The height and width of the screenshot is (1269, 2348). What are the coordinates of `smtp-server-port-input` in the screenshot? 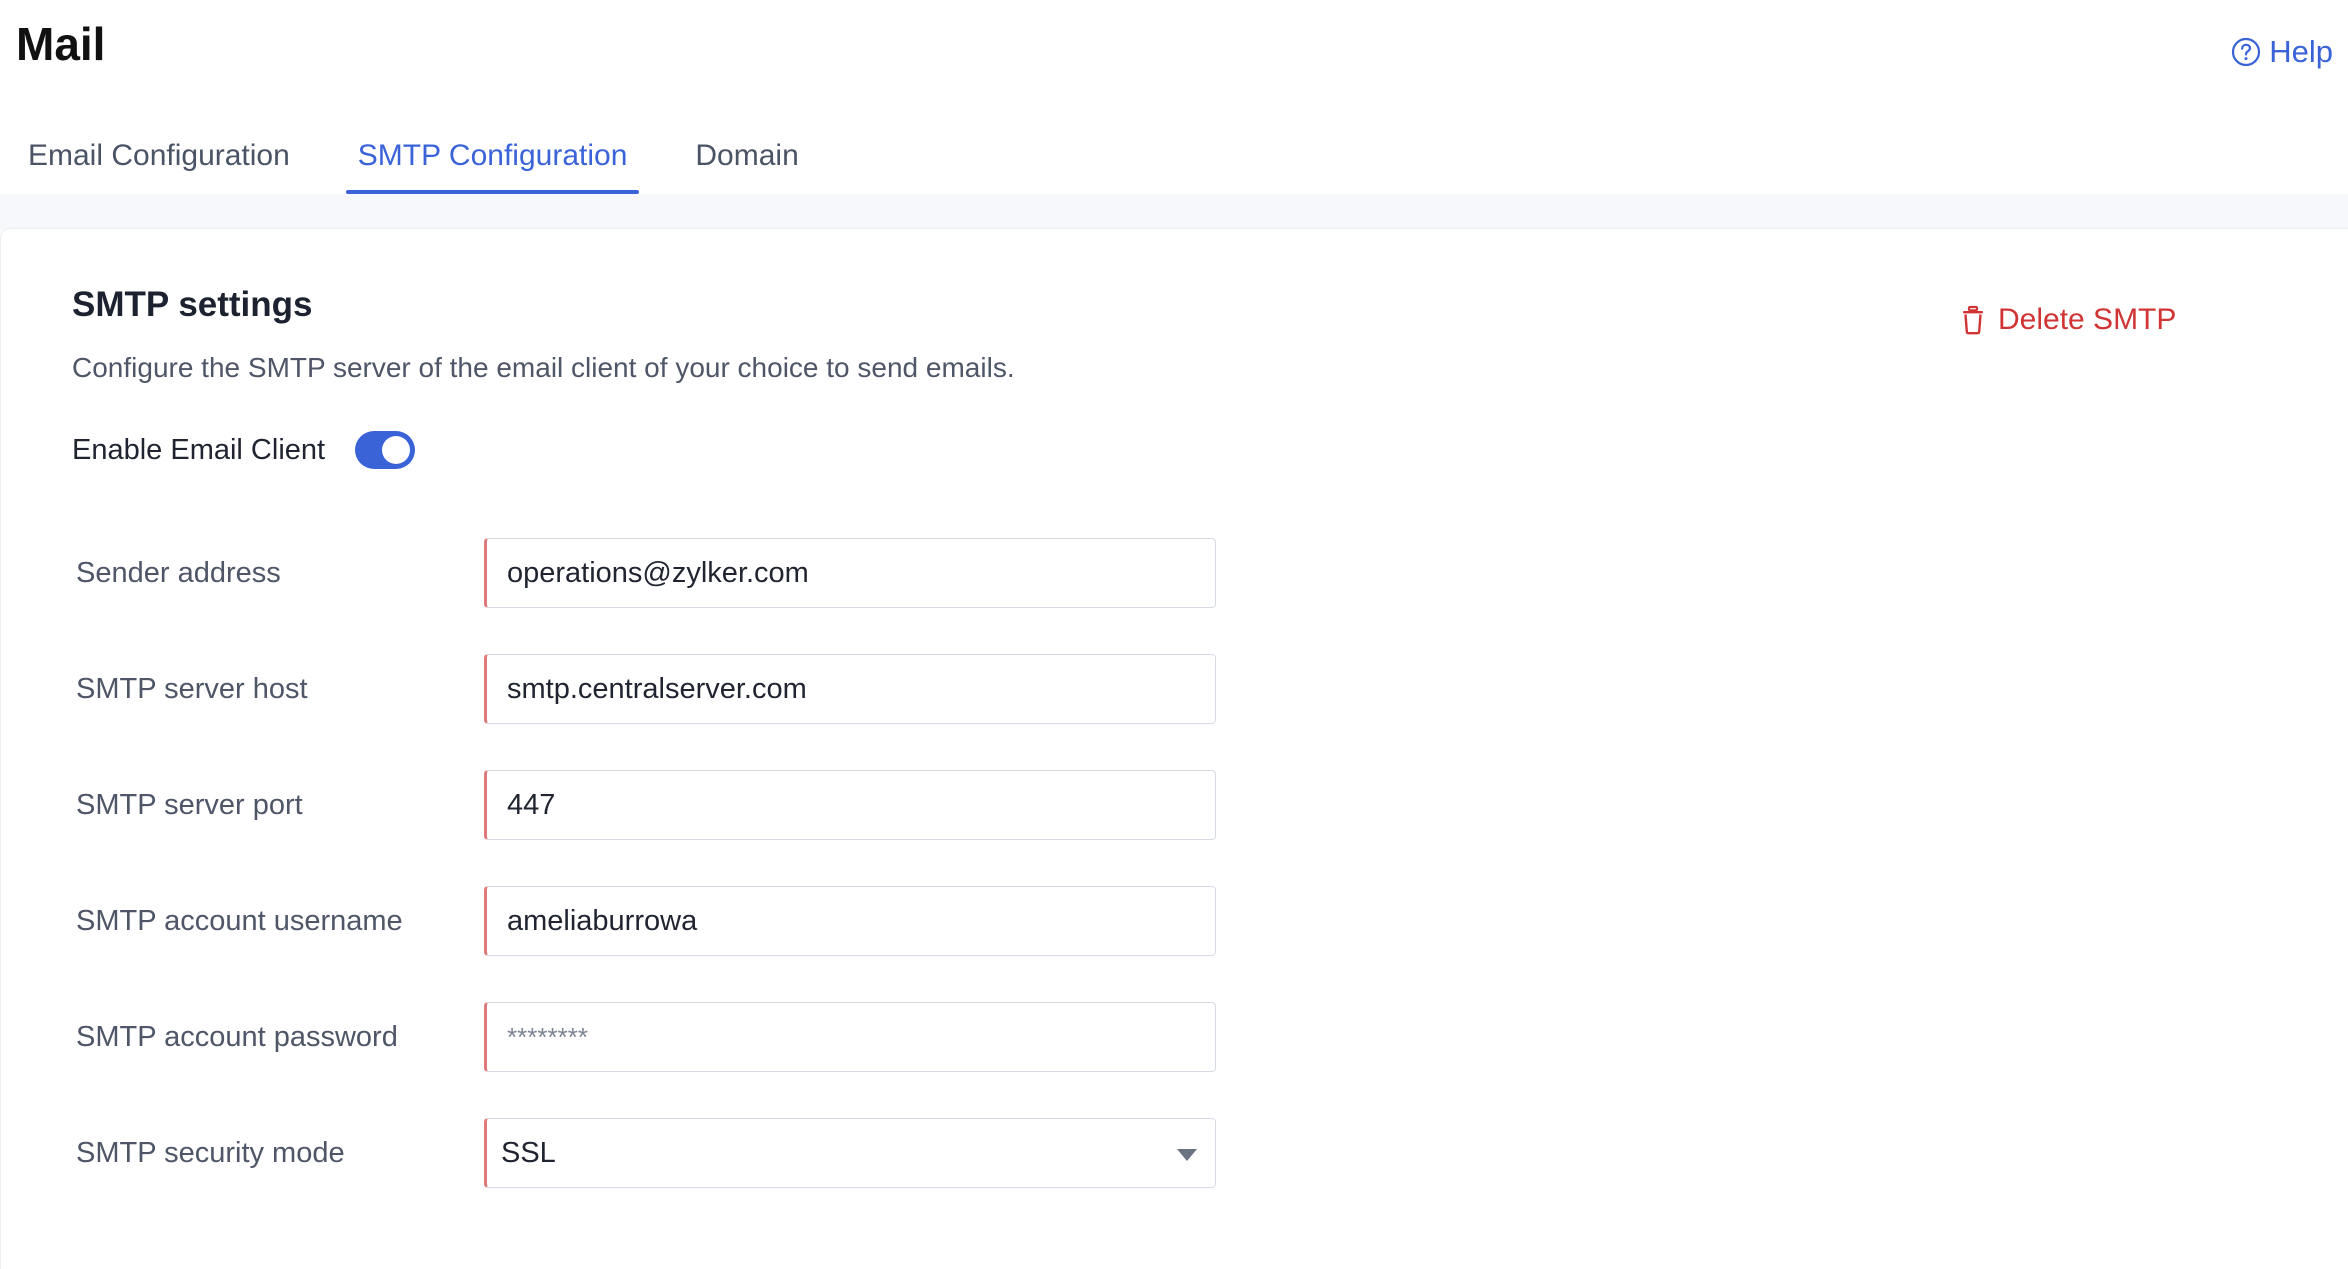 It's located at (850, 805).